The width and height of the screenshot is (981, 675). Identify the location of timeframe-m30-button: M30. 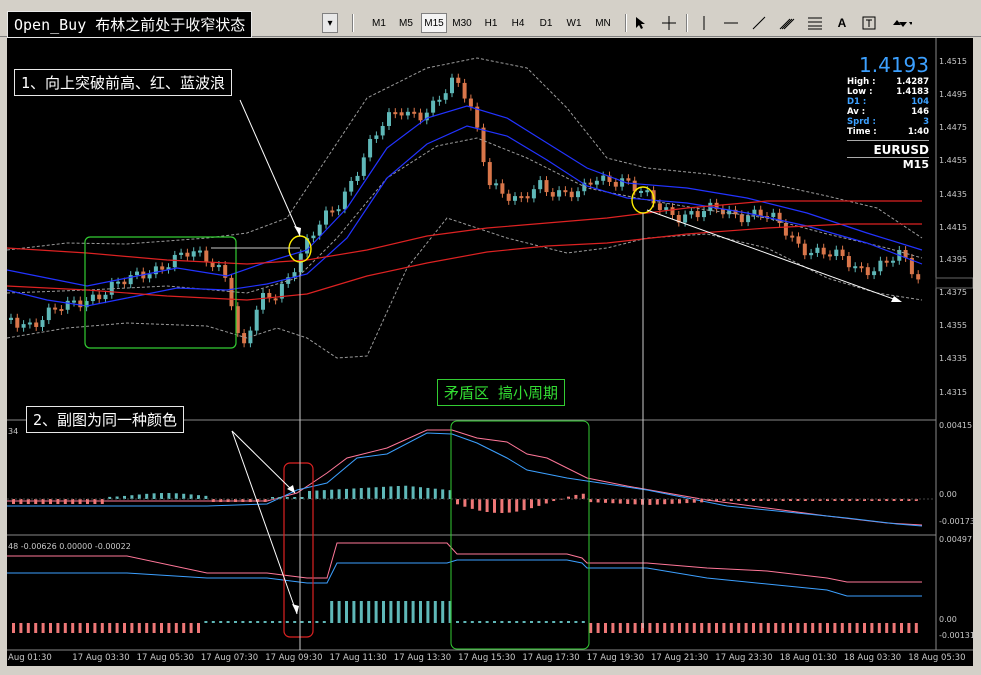
(462, 23).